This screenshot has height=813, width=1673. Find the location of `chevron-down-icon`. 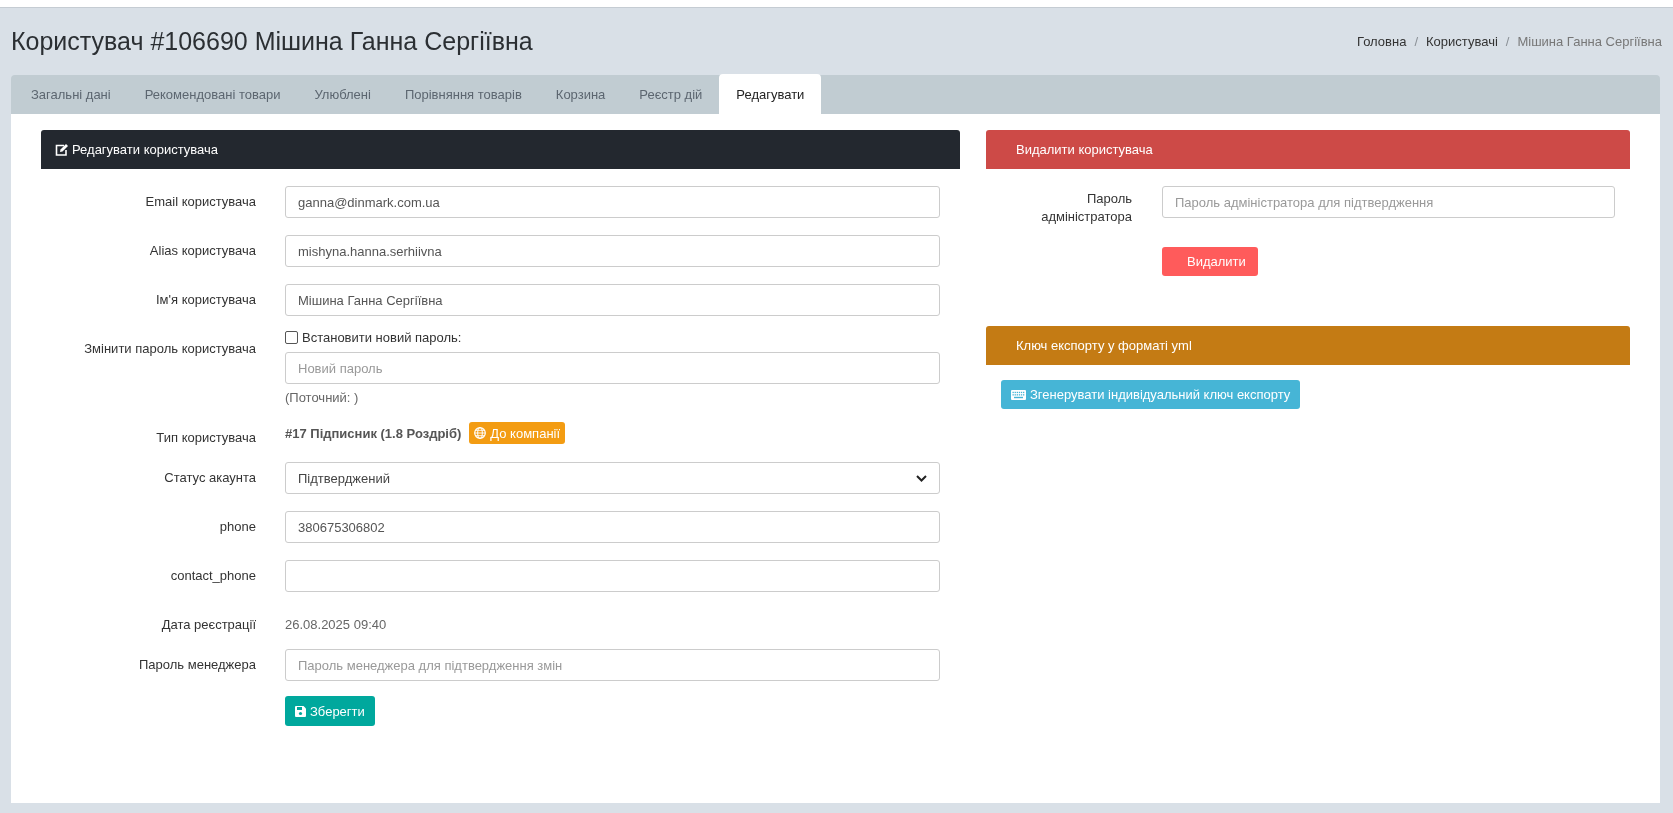

chevron-down-icon is located at coordinates (921, 478).